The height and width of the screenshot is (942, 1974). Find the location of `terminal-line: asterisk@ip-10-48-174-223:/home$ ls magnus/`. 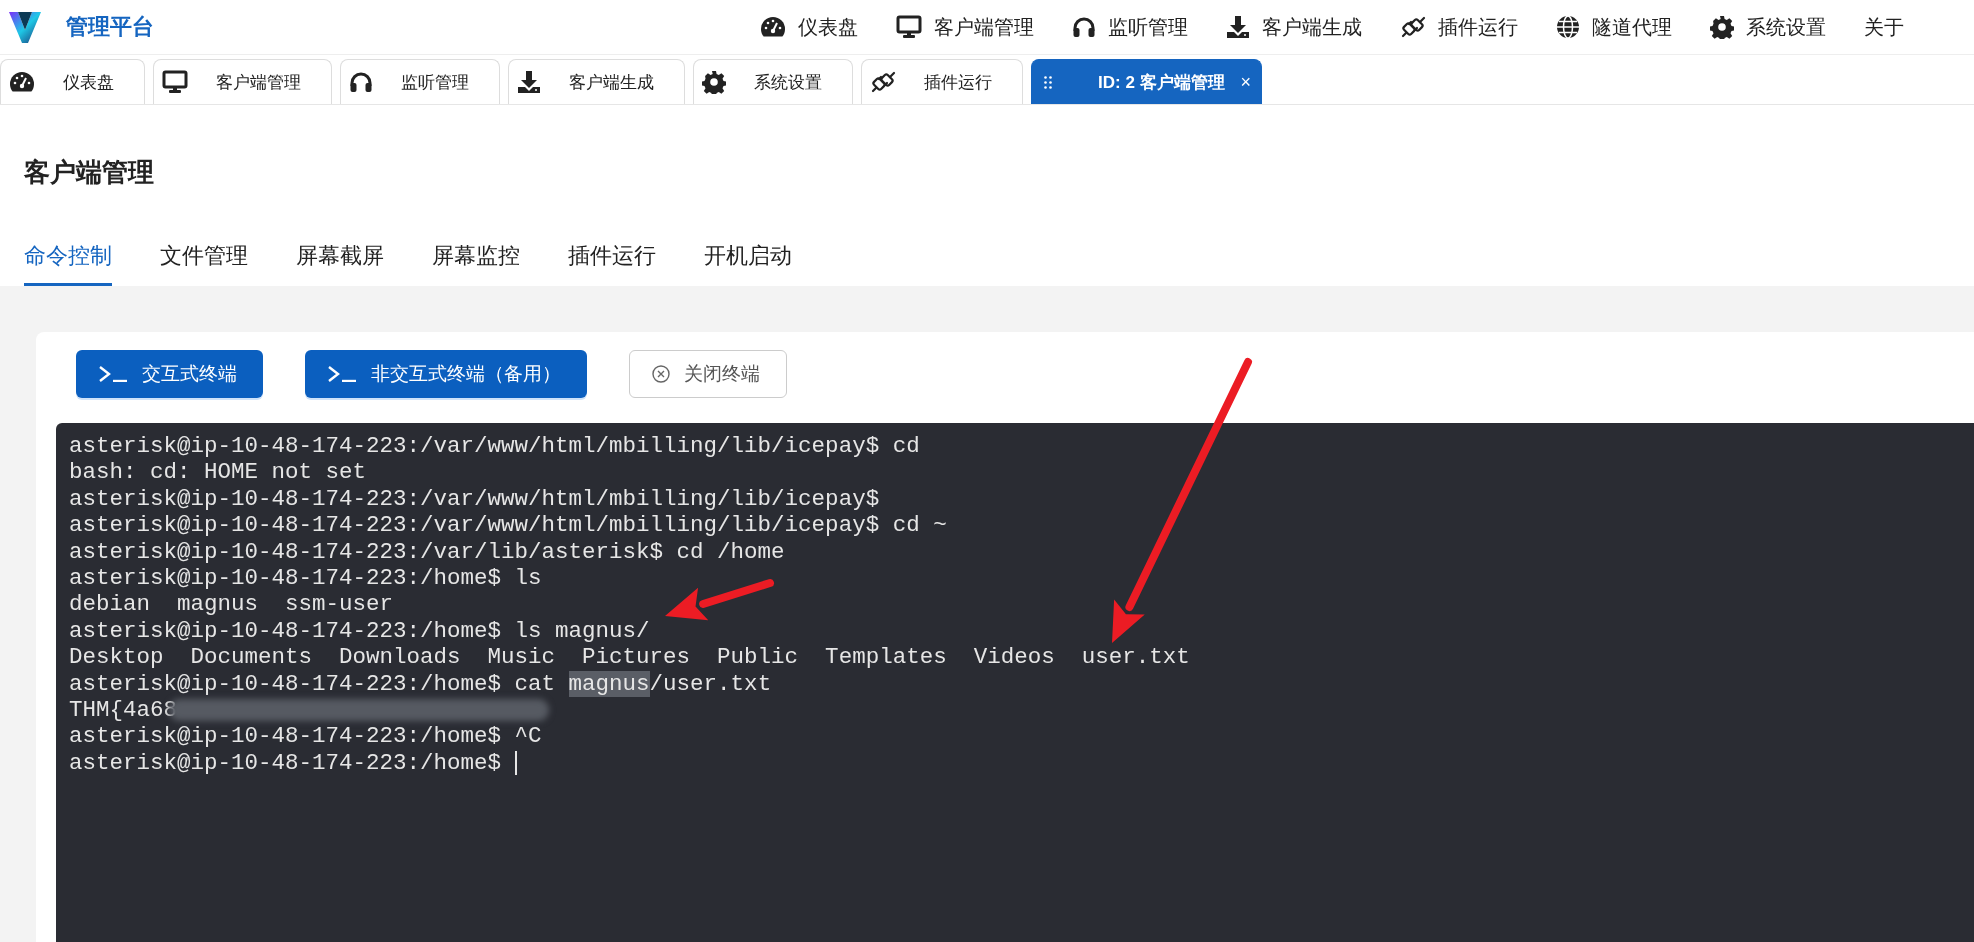

terminal-line: asterisk@ip-10-48-174-223:/home$ ls magnus/ is located at coordinates (359, 630).